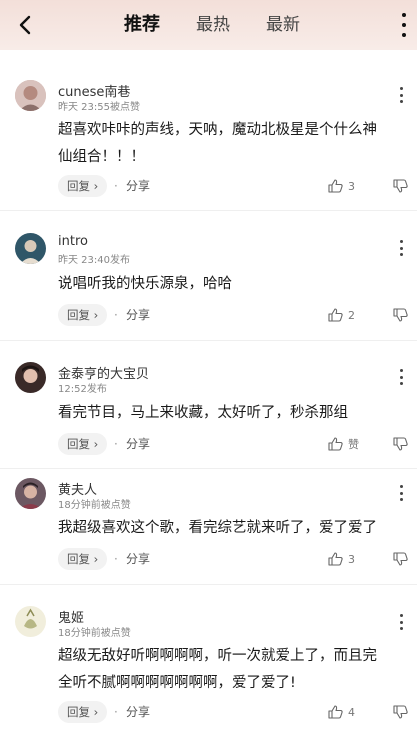  I want to click on like-button: 2, so click(341, 315).